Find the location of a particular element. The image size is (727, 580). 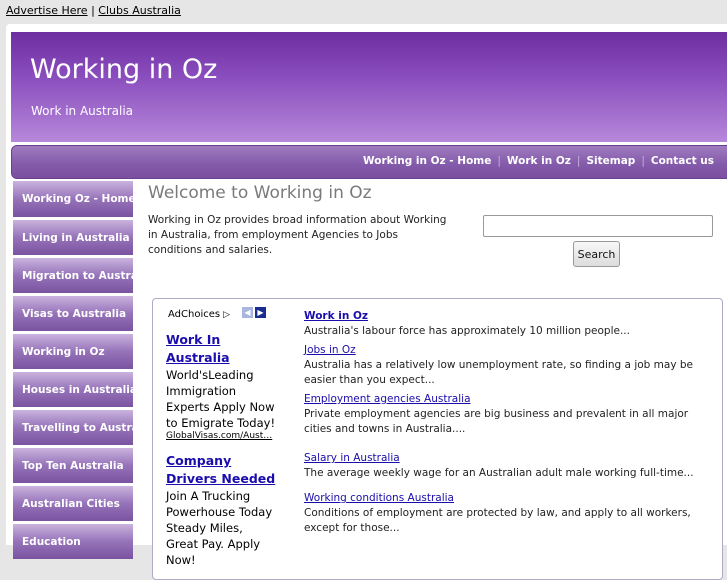

ad-prev-icon: ◀ is located at coordinates (247, 312).